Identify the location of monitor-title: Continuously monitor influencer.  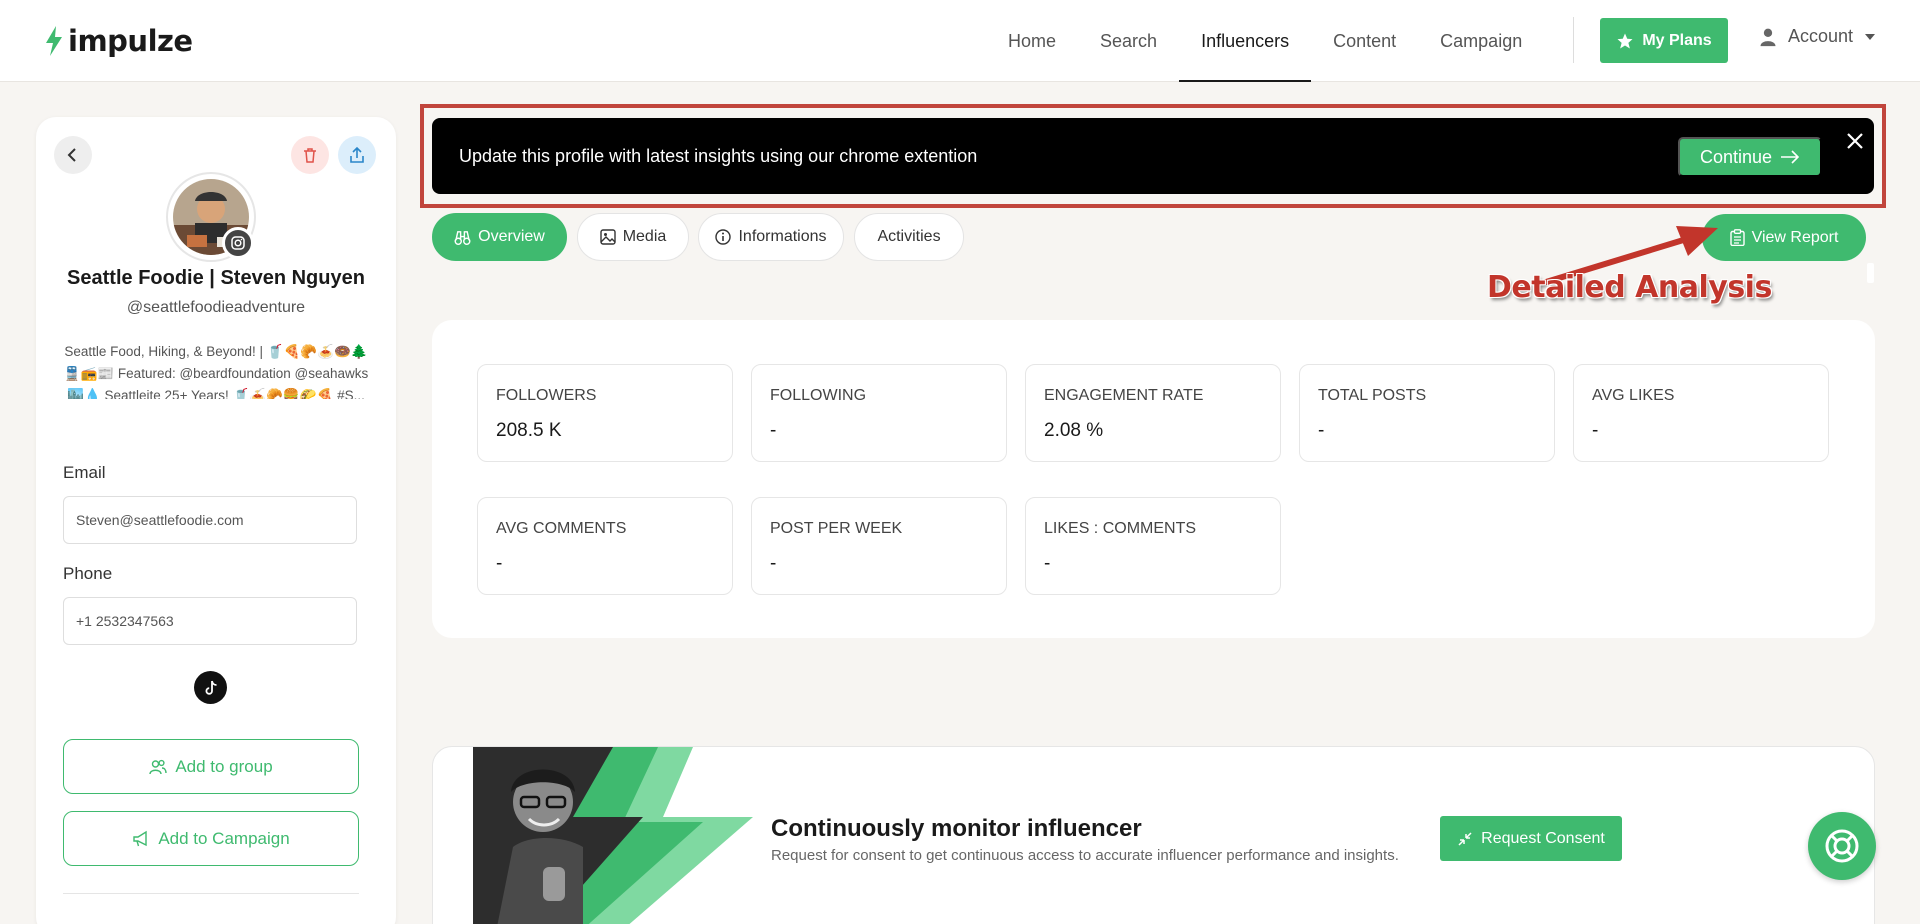
(956, 828).